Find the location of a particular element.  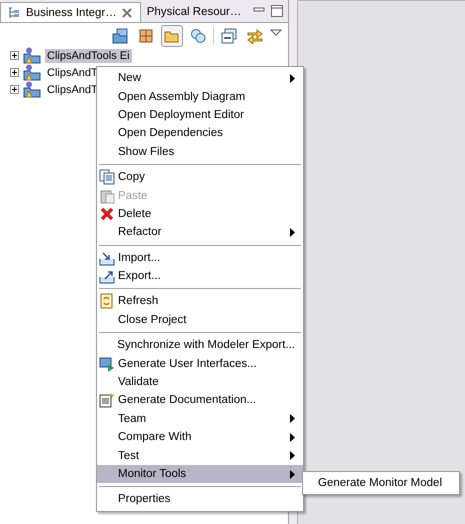

toolbar-button is located at coordinates (172, 36).